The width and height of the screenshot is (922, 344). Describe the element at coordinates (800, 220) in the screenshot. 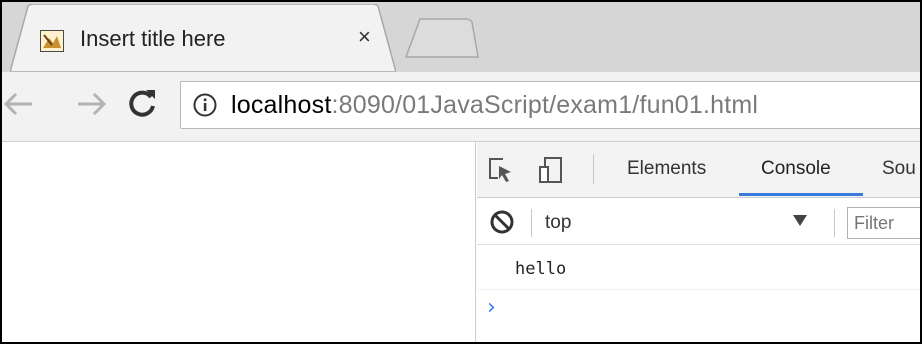

I see `dropdown-arrow-icon` at that location.